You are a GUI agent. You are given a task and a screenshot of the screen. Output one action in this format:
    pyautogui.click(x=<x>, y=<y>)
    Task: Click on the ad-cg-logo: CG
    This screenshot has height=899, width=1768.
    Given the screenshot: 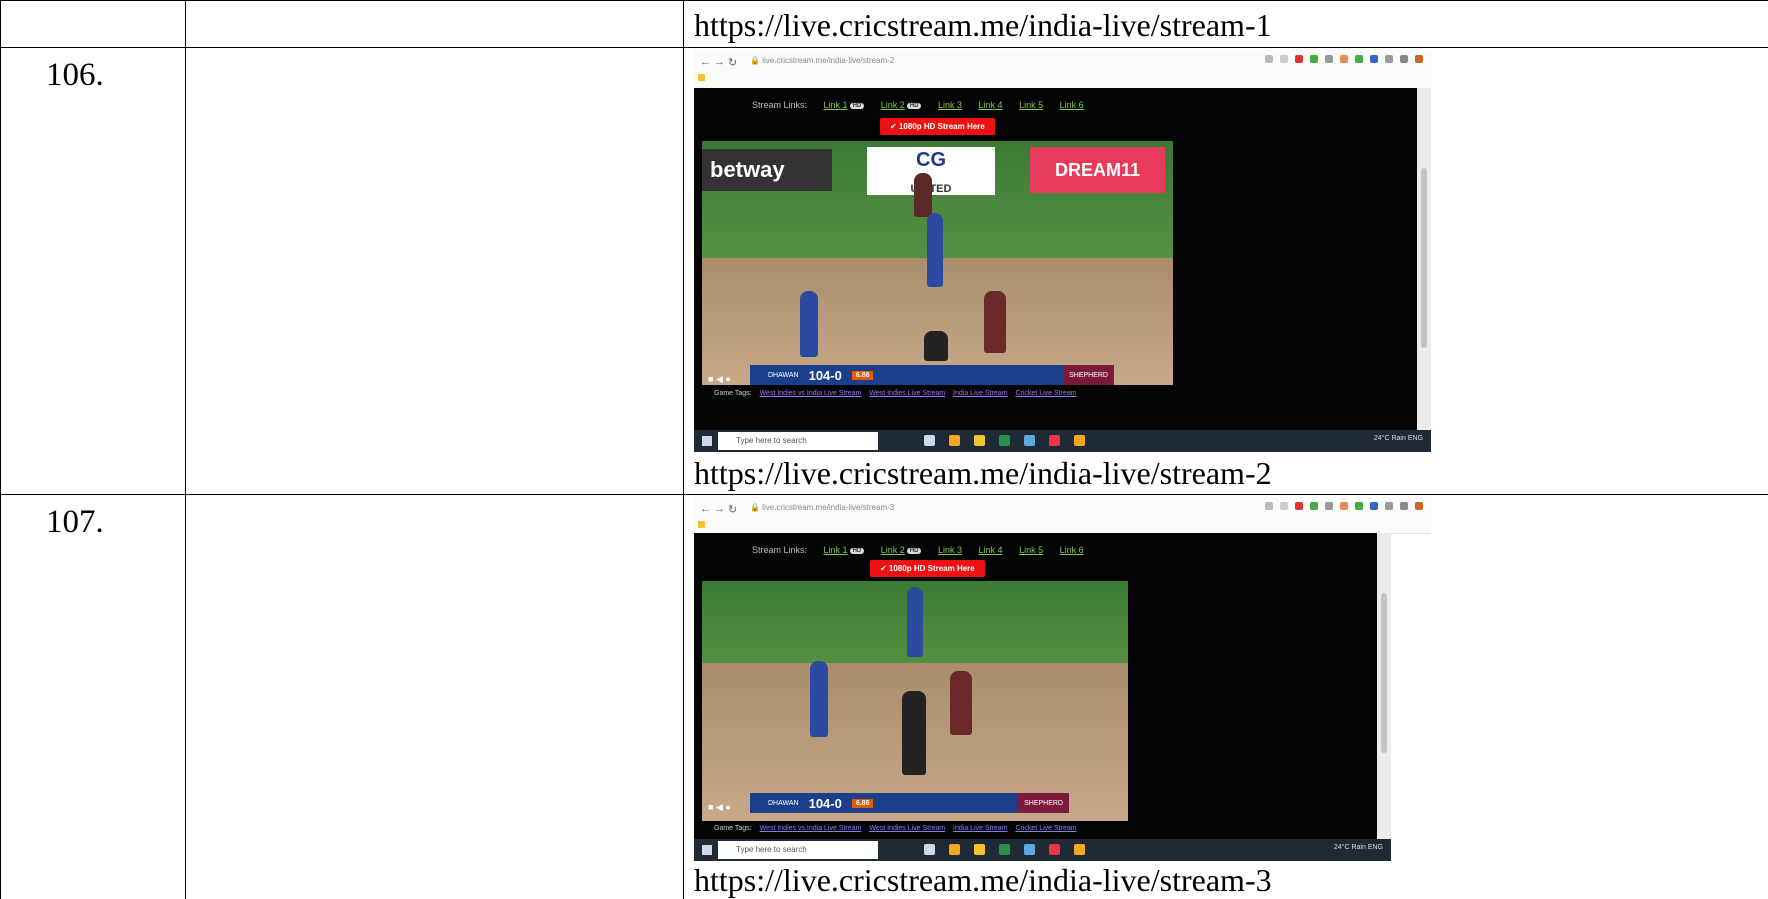 What is the action you would take?
    pyautogui.click(x=931, y=160)
    